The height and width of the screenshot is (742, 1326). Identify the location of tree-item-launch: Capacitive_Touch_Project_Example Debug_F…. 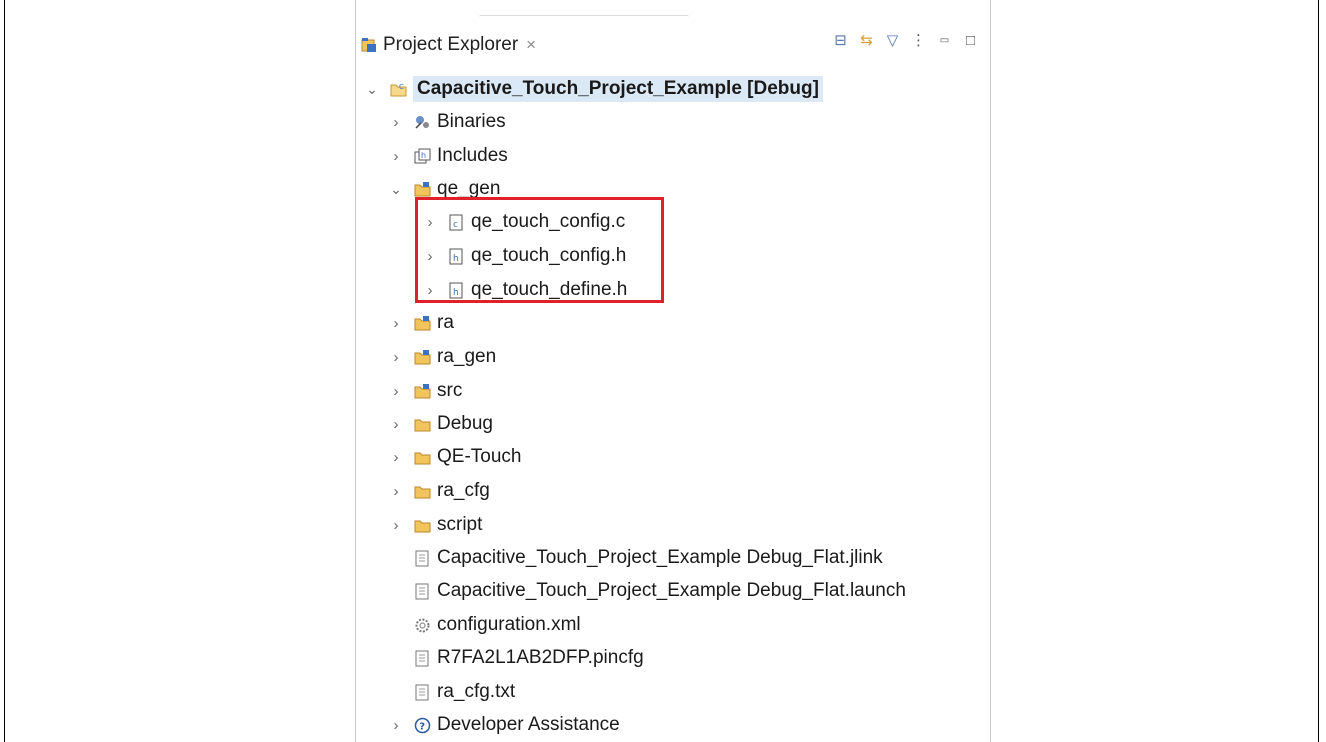
(660, 591).